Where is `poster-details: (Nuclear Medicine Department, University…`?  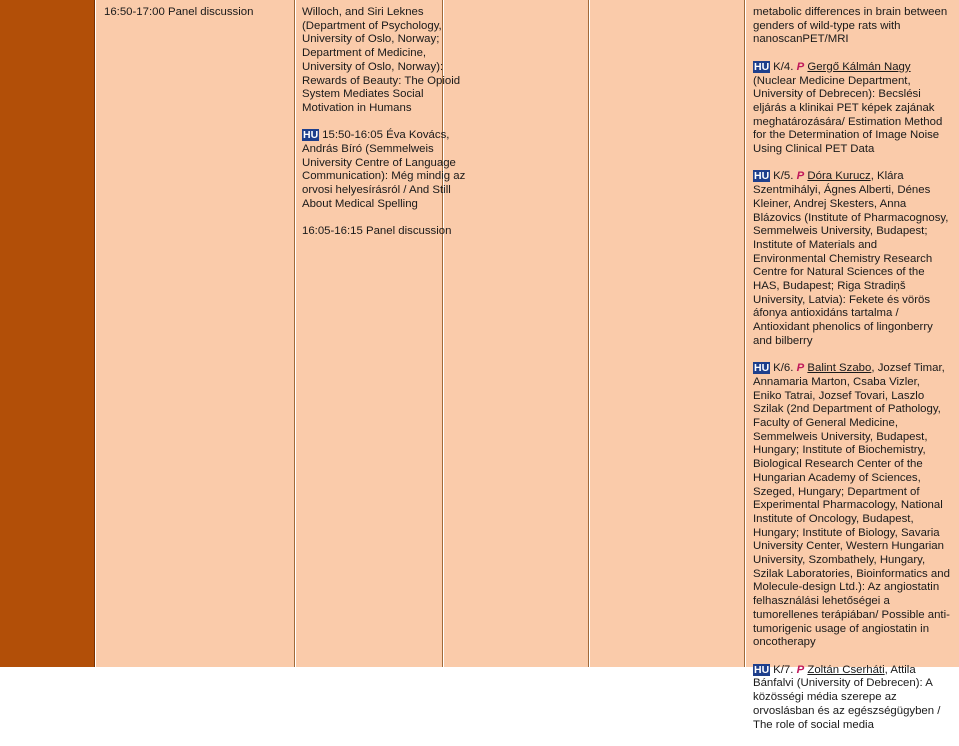 poster-details: (Nuclear Medicine Department, University… is located at coordinates (848, 115).